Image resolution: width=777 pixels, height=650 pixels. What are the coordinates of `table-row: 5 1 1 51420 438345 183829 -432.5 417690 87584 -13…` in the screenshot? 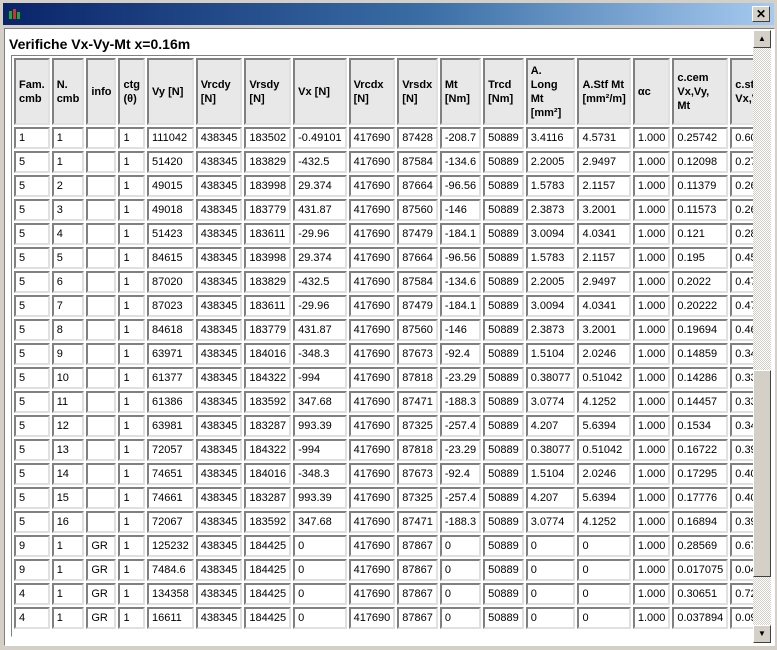 It's located at (384, 162).